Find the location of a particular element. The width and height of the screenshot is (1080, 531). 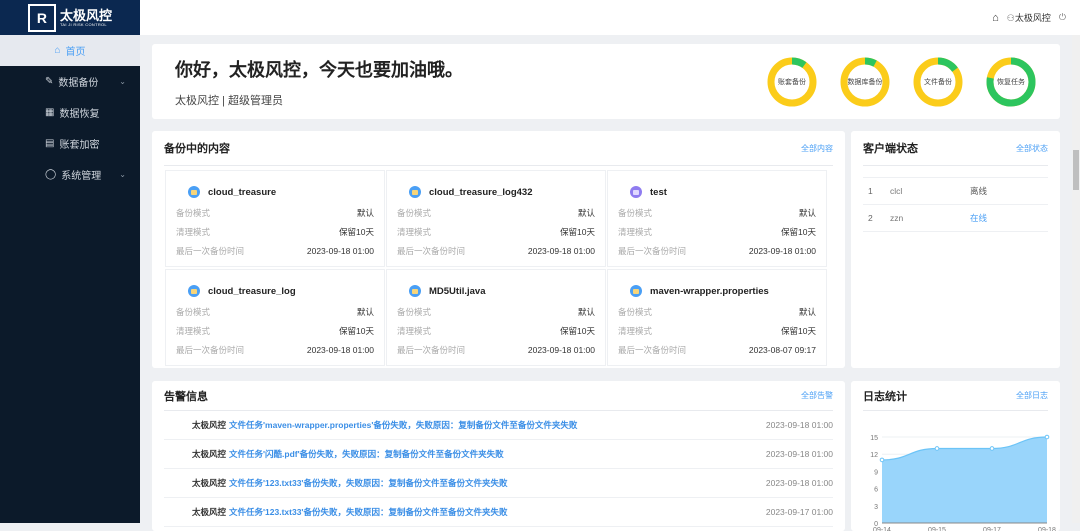

item-name: MD5Util.java is located at coordinates (457, 291).